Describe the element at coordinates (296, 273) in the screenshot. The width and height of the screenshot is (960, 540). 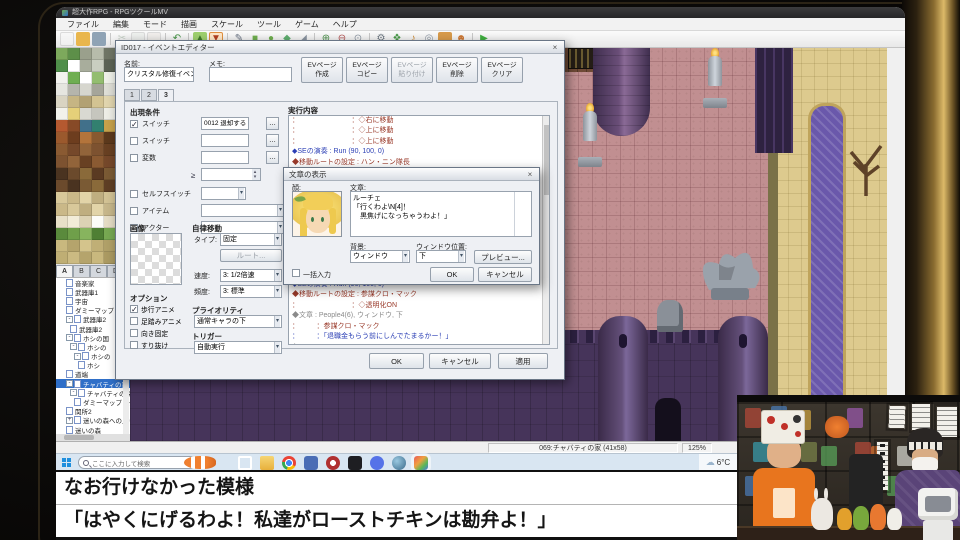
I see `batch-entry-checkbox` at that location.